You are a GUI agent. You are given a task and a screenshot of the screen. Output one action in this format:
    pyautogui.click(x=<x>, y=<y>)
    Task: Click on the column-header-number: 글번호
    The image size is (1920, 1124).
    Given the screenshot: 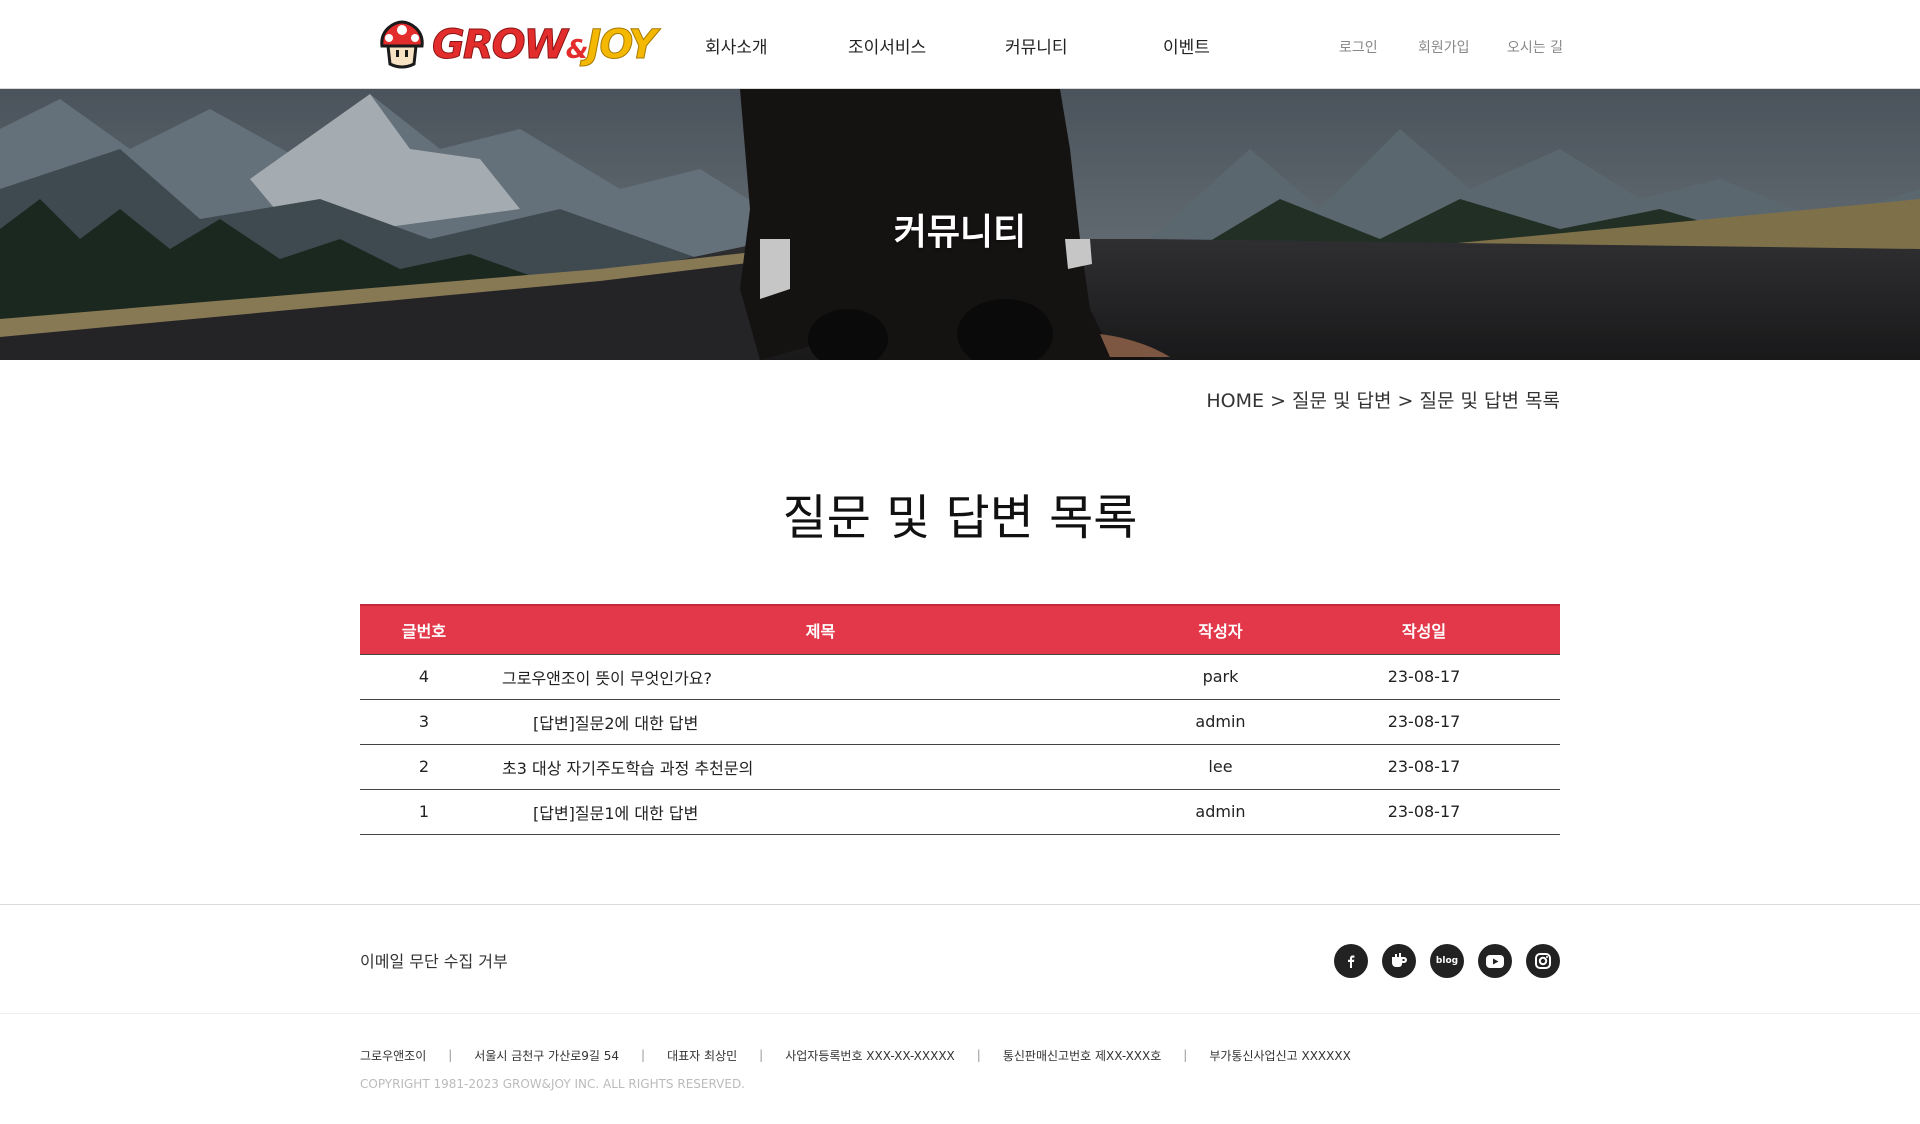 What is the action you would take?
    pyautogui.click(x=424, y=629)
    